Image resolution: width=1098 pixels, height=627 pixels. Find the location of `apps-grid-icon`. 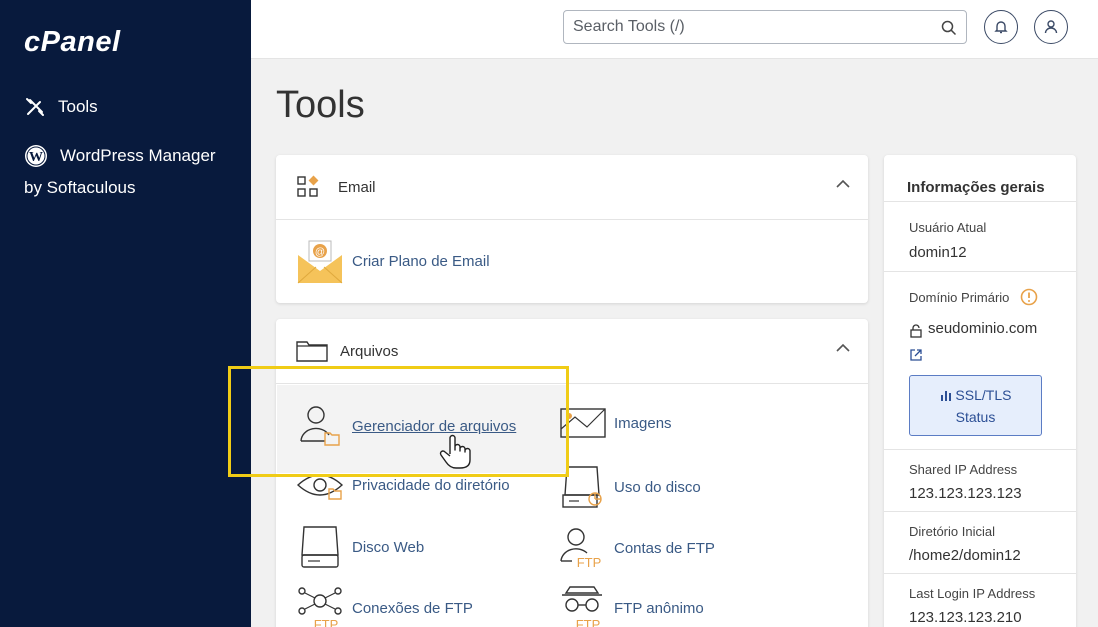

apps-grid-icon is located at coordinates (308, 186).